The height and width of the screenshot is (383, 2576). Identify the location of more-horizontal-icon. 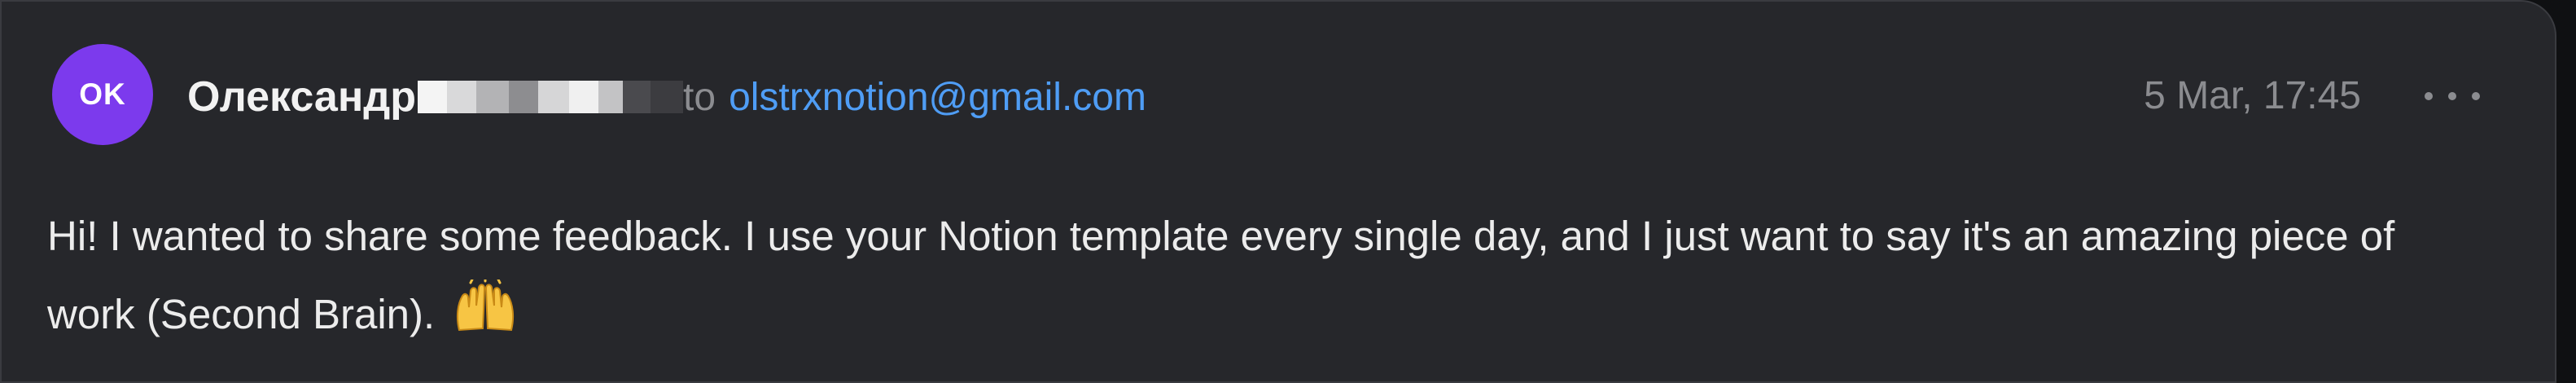
(2429, 96).